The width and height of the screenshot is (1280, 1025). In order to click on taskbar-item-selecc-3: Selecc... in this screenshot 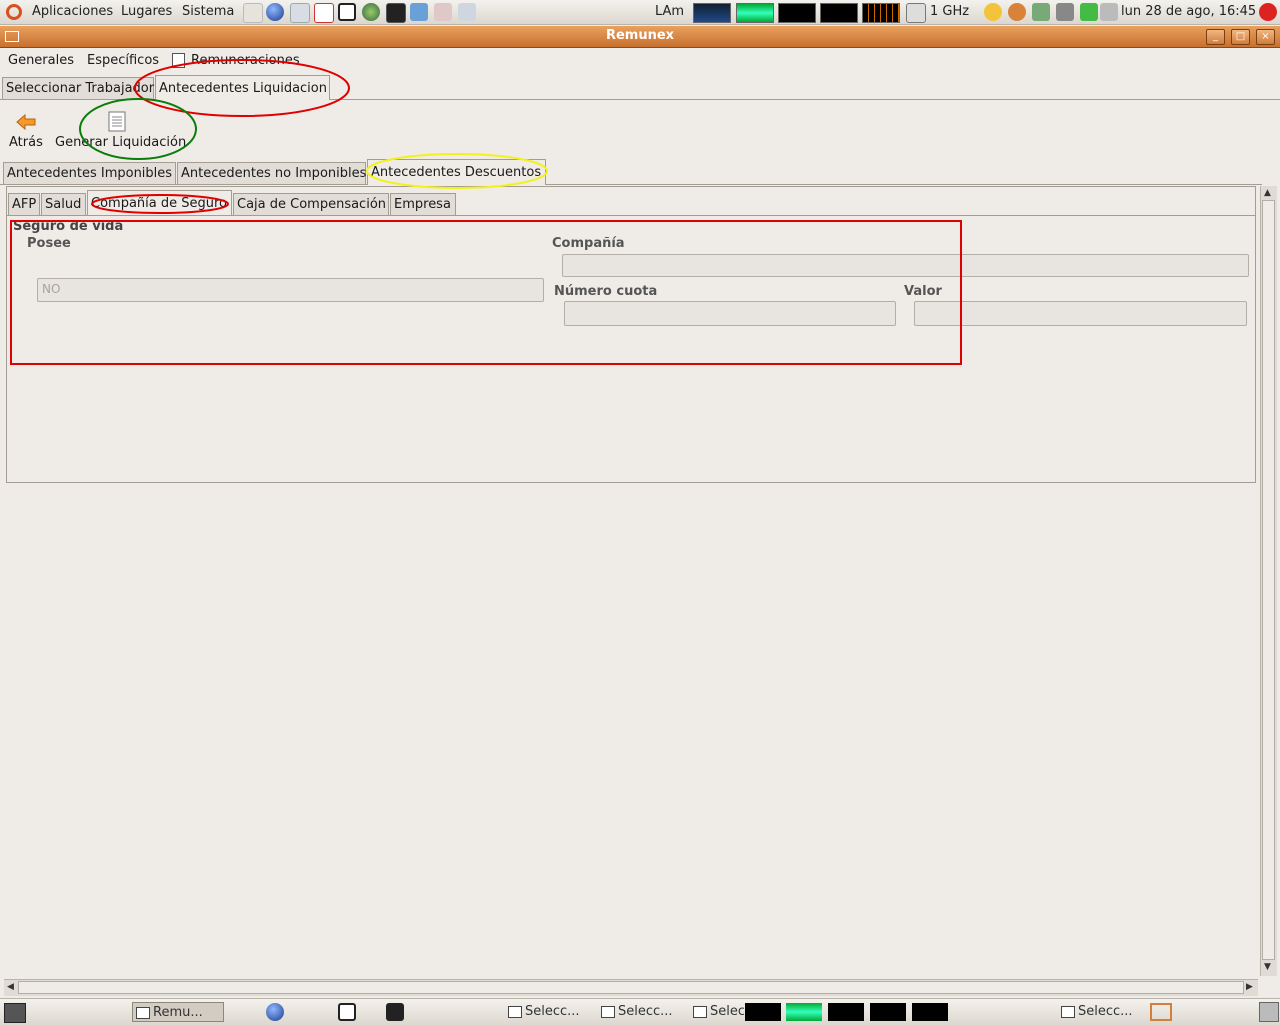, I will do `click(717, 1012)`.